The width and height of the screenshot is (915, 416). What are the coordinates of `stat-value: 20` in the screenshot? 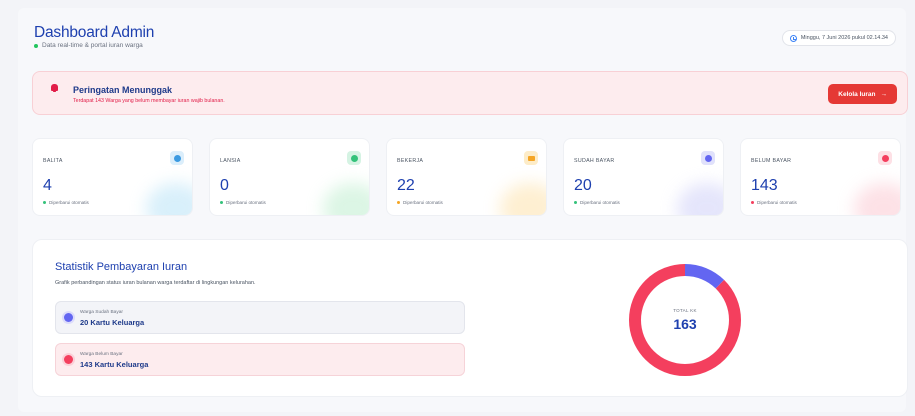 It's located at (583, 185).